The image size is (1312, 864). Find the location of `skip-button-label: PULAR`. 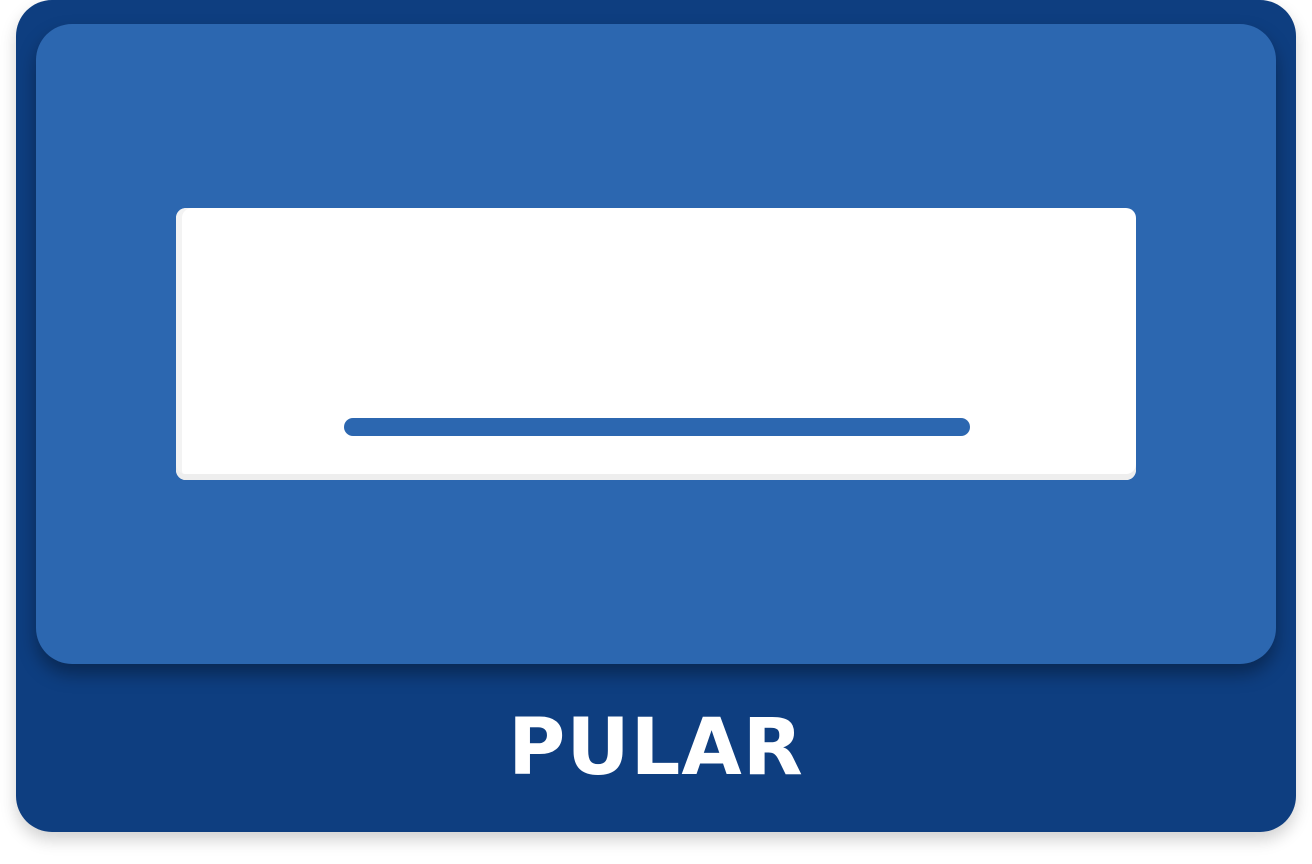

skip-button-label: PULAR is located at coordinates (656, 748).